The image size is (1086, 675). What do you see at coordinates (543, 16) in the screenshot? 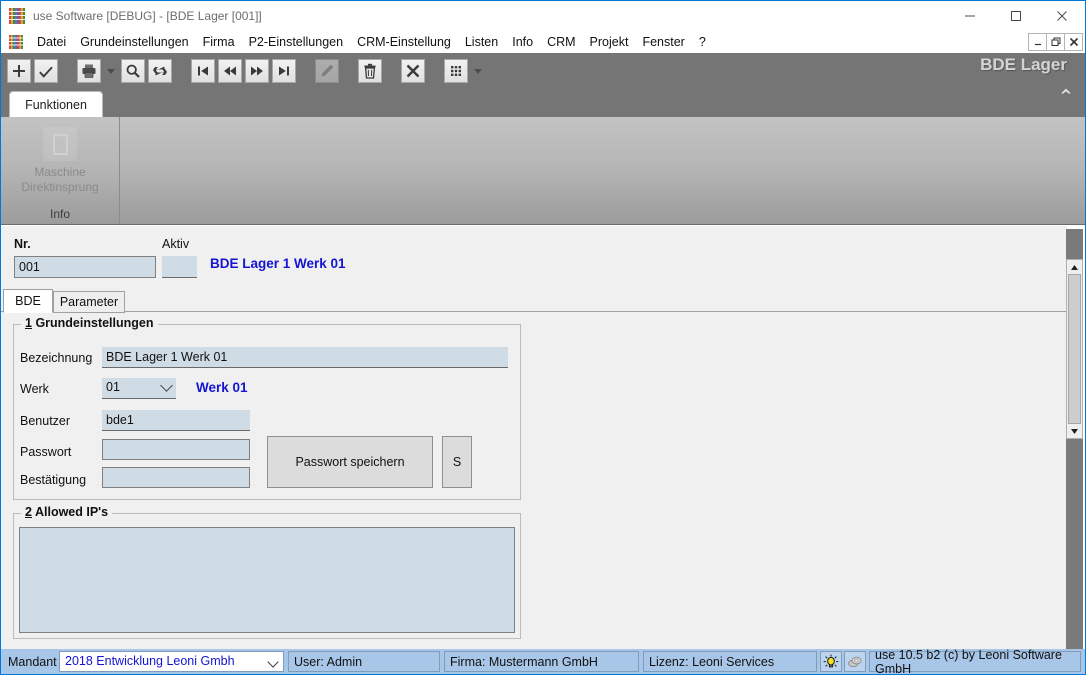
I see `title-bar: use Software [DEBUG] - [BDE Lager [001]]` at bounding box center [543, 16].